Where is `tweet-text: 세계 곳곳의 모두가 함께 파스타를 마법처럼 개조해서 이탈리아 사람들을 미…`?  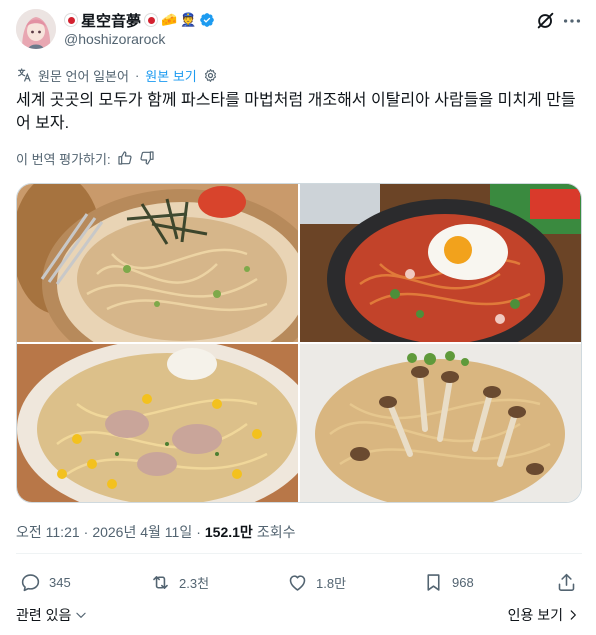 tweet-text: 세계 곳곳의 모두가 함께 파스타를 마법처럼 개조해서 이탈리아 사람들을 미… is located at coordinates (296, 112).